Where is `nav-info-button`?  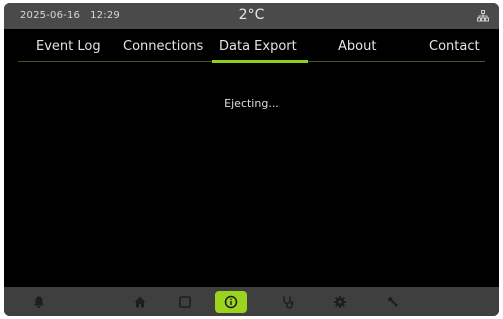 nav-info-button is located at coordinates (231, 302).